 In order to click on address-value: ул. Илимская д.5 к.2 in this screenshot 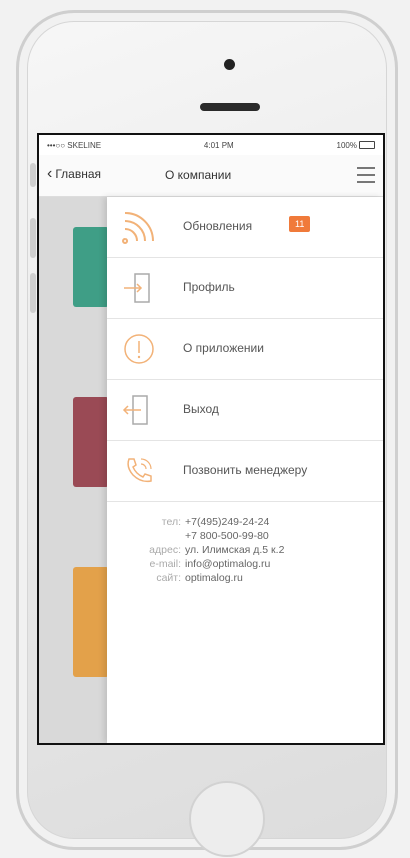, I will do `click(235, 550)`.